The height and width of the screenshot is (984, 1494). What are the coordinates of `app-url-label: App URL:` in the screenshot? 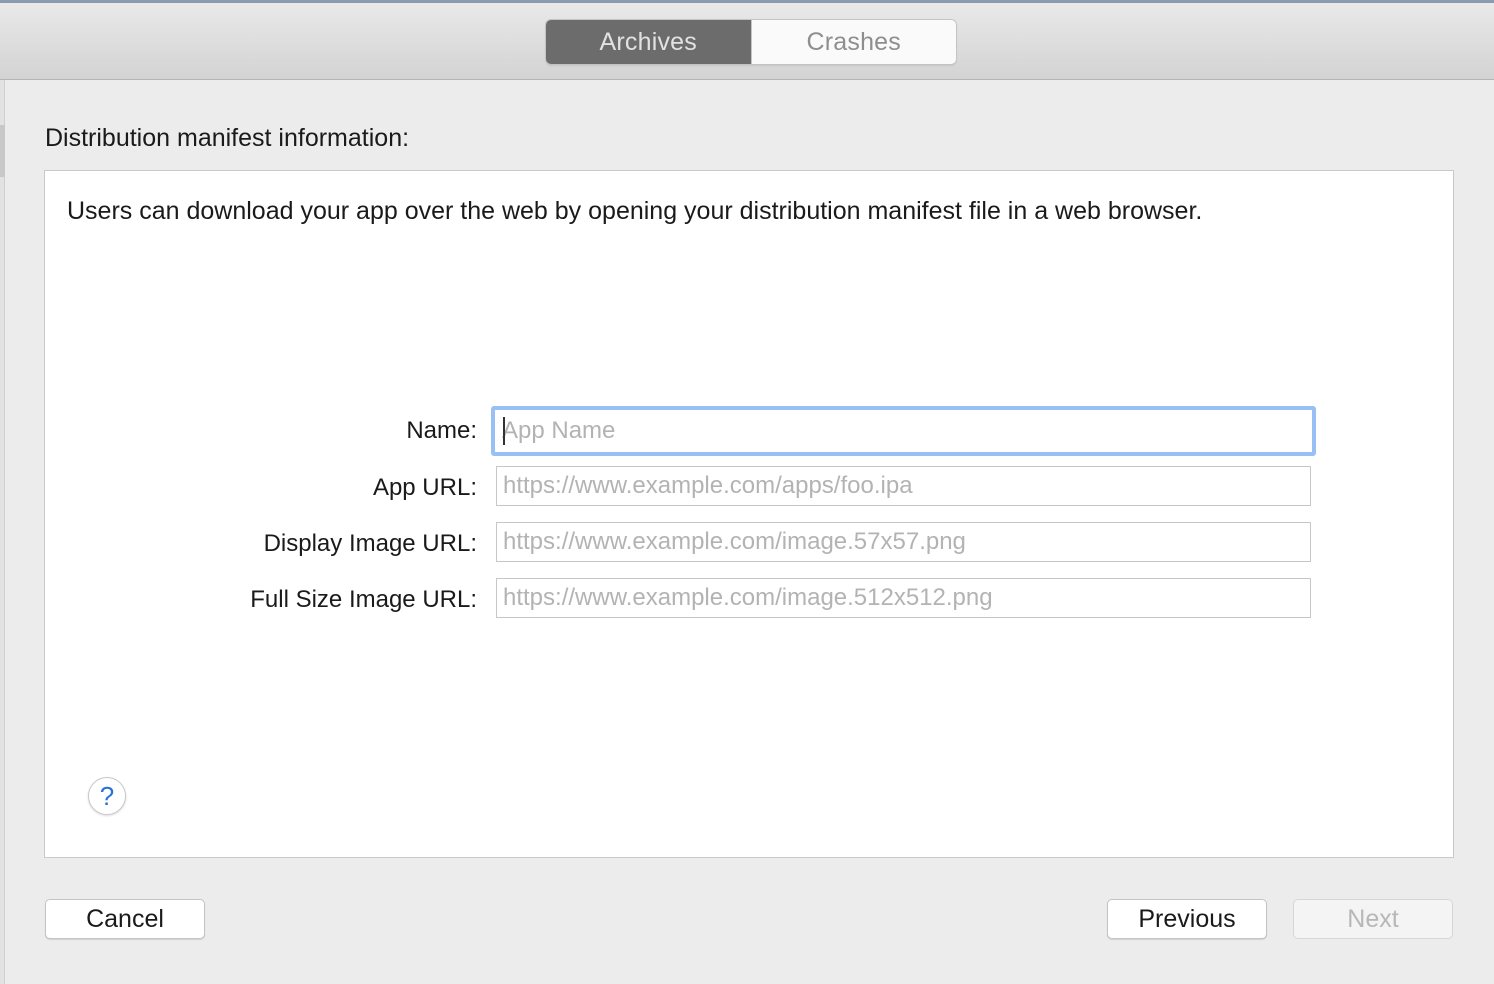 It's located at (424, 487).